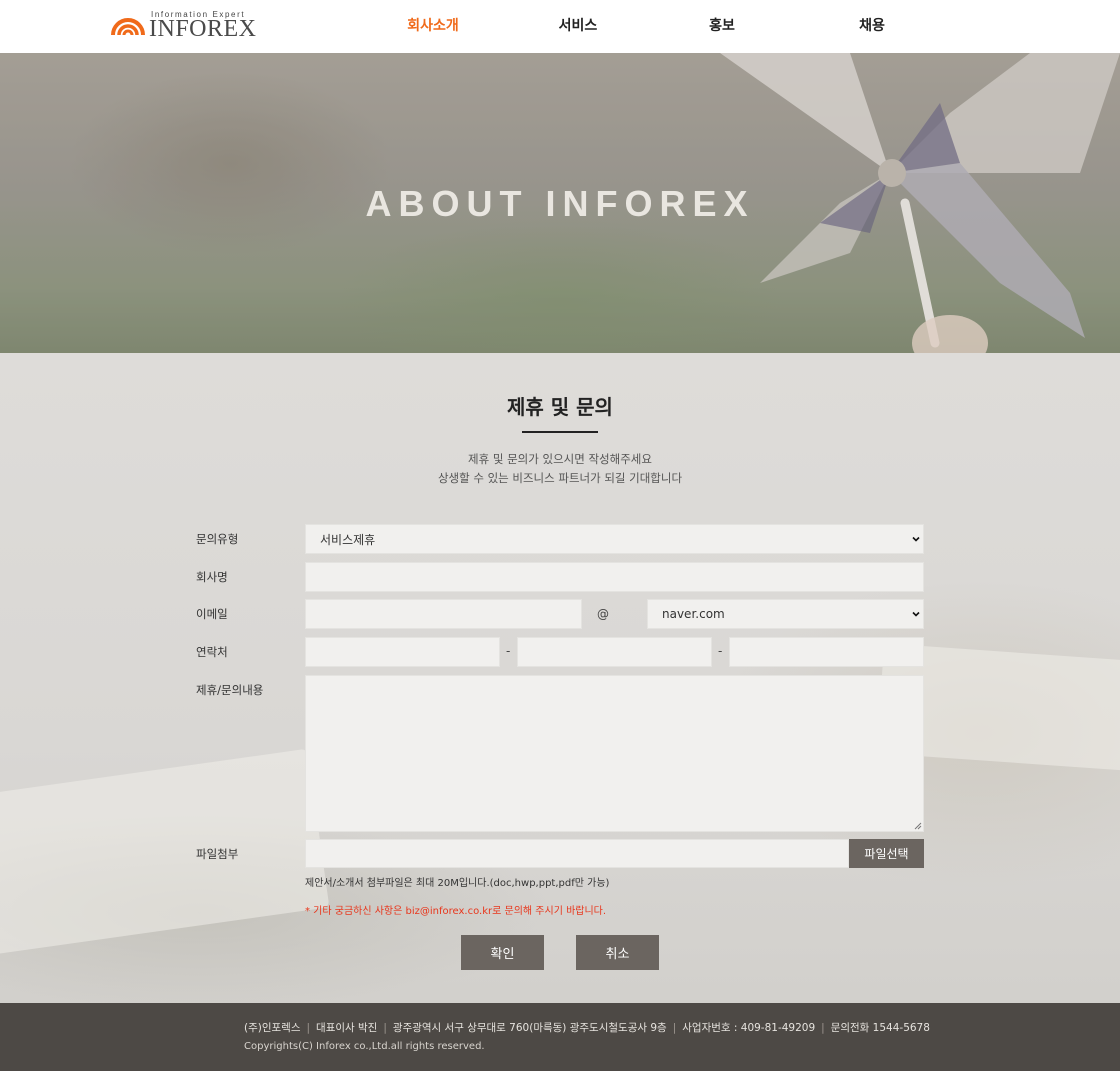  What do you see at coordinates (880, 1028) in the screenshot?
I see `footer-phone: 문의전화 1544-5678` at bounding box center [880, 1028].